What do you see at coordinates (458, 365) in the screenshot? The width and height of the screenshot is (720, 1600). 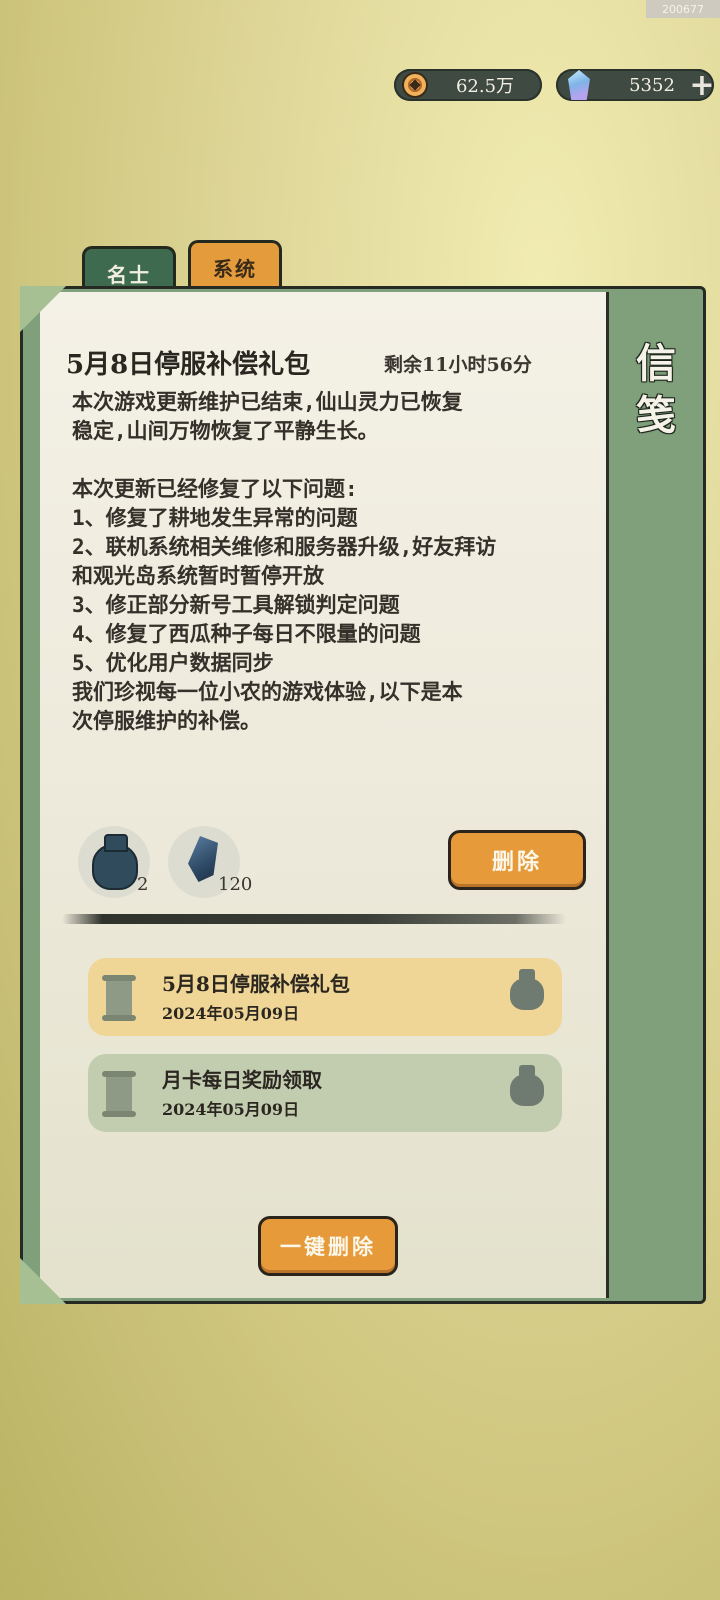 I see `mail-remaining-time: 剩余11小时56分` at bounding box center [458, 365].